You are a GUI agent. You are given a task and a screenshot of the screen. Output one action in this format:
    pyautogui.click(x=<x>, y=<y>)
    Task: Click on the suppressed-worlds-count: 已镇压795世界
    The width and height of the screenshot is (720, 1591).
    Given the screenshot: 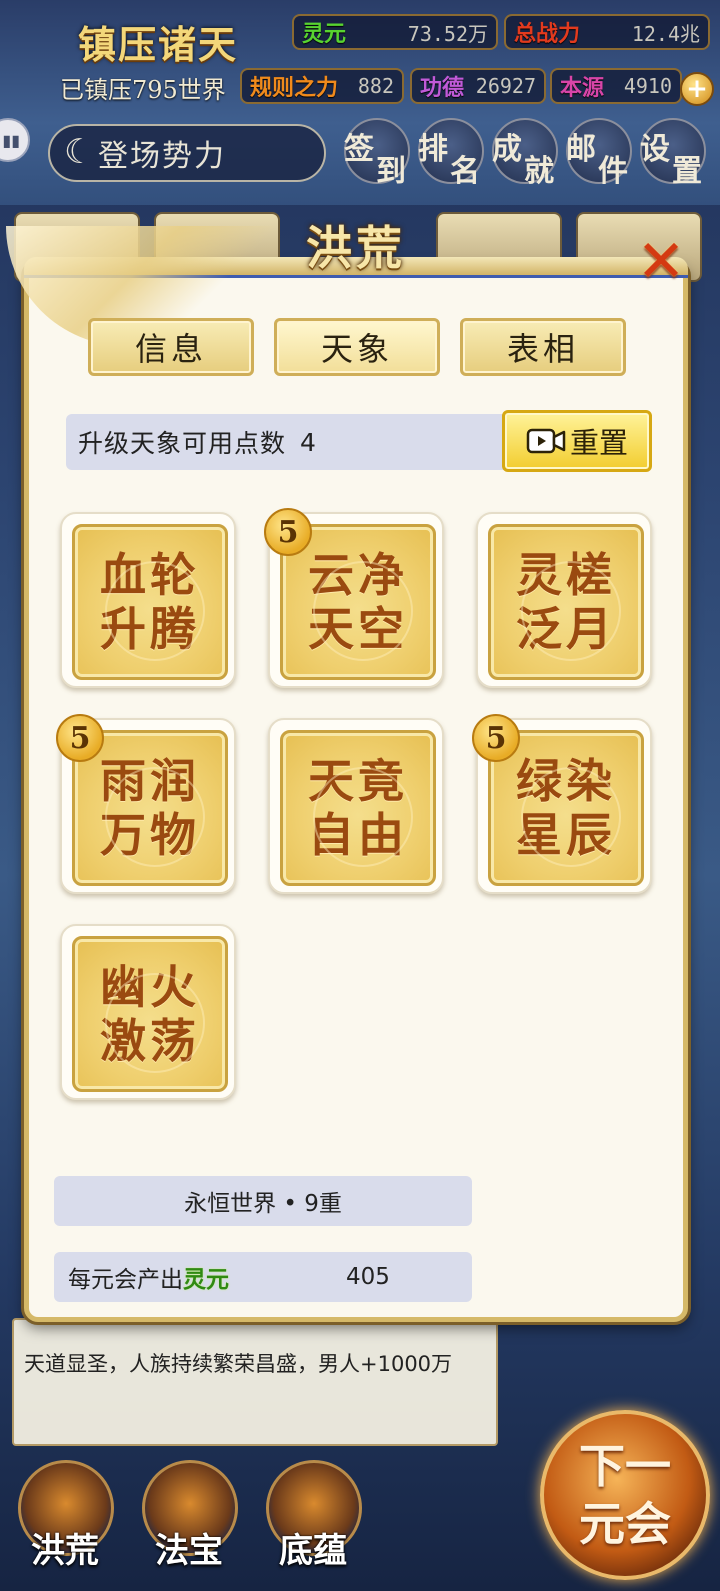 What is the action you would take?
    pyautogui.click(x=143, y=90)
    